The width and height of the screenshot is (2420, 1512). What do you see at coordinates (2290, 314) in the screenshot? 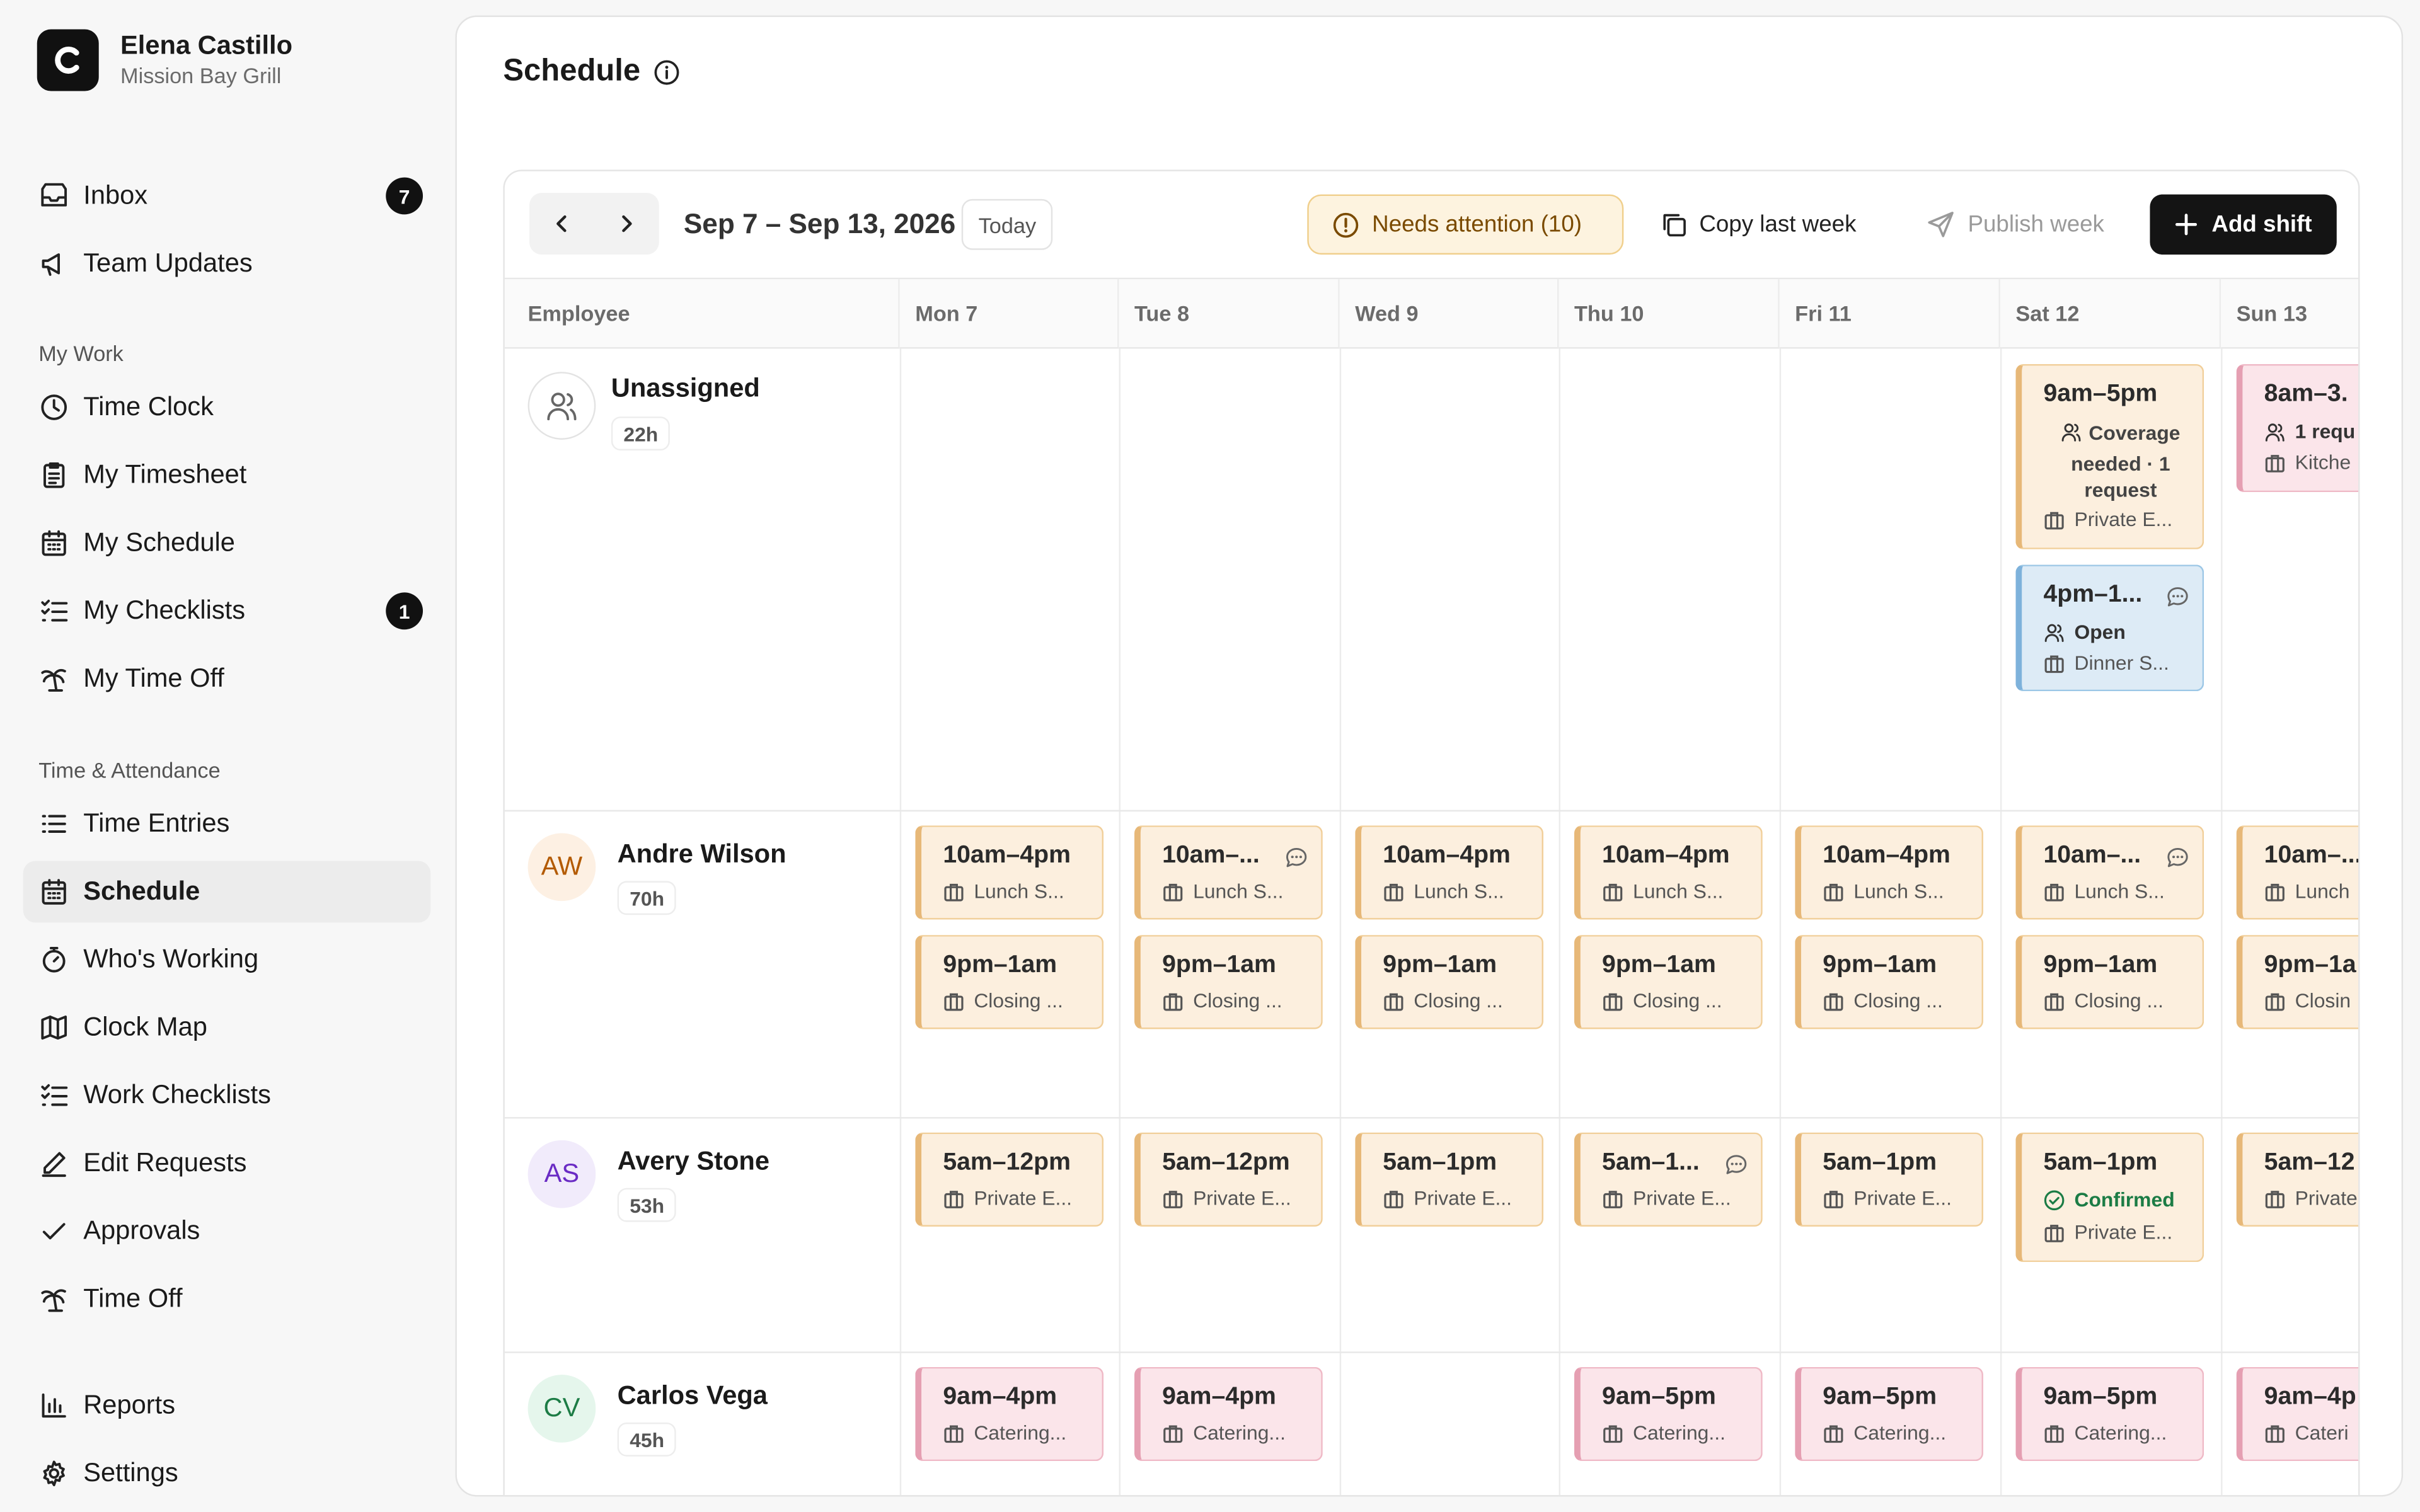
I see `column-header-day: Sun 13` at bounding box center [2290, 314].